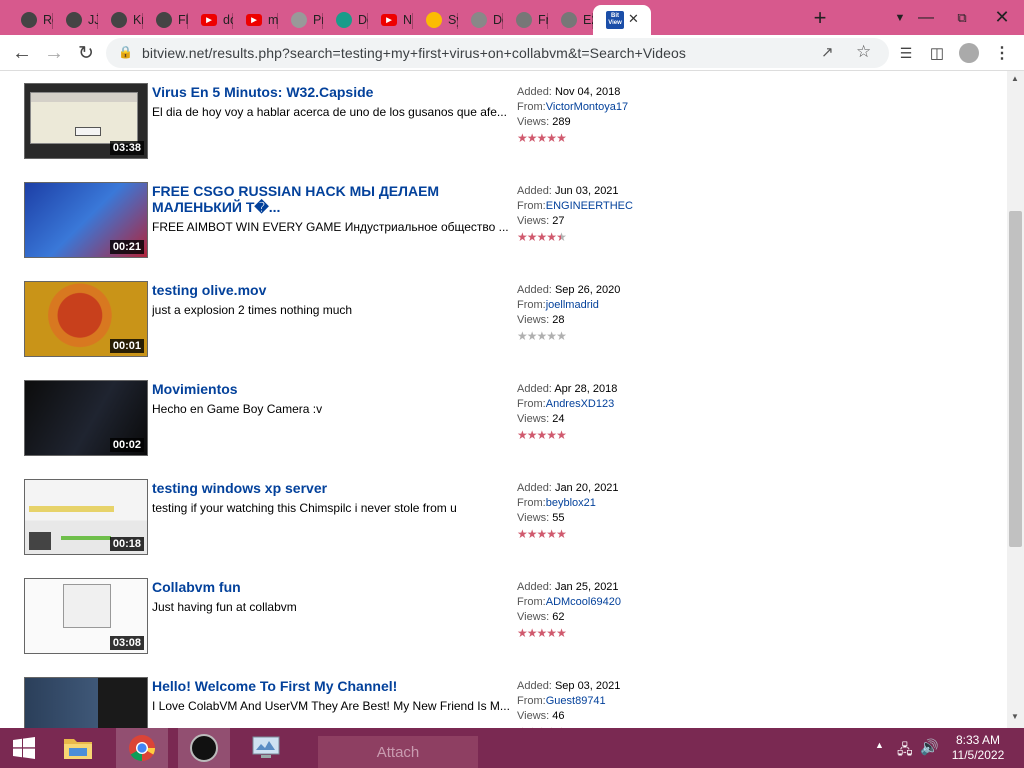 The height and width of the screenshot is (768, 1024). I want to click on video-thumbnail, so click(86, 702).